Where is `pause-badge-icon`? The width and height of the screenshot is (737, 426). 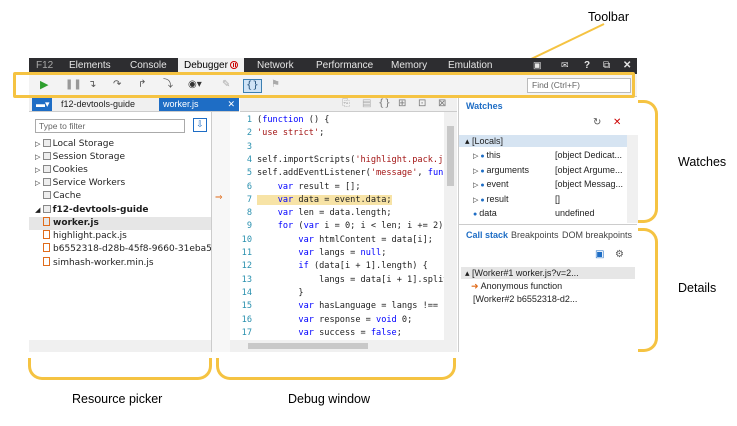 pause-badge-icon is located at coordinates (233, 65).